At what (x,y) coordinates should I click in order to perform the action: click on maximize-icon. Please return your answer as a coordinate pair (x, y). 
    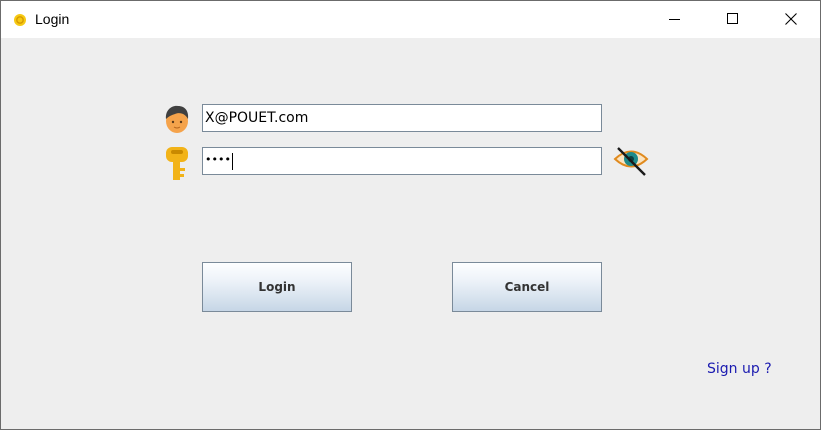
    Looking at the image, I should click on (732, 18).